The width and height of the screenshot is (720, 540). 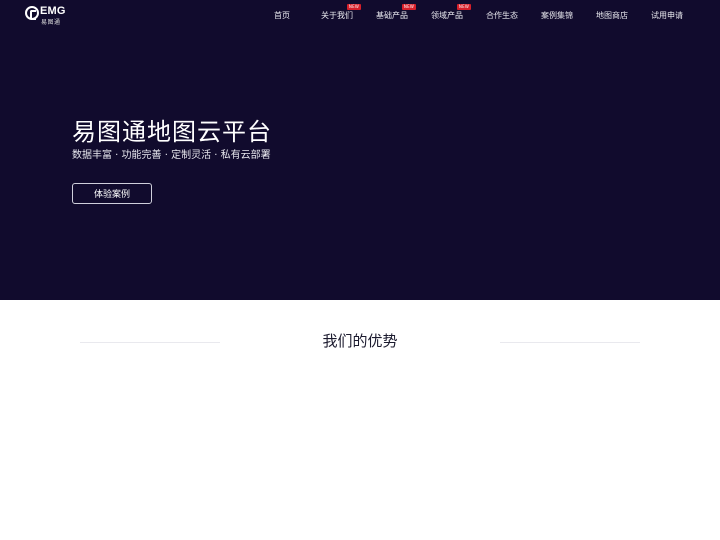 I want to click on nav-item-domain-products: 领域产品 NEW, so click(x=451, y=13).